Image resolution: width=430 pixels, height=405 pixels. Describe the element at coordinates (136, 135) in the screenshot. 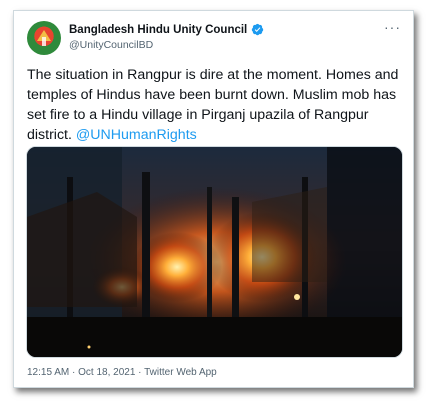

I see `mention-link: @UNHumanRights` at that location.